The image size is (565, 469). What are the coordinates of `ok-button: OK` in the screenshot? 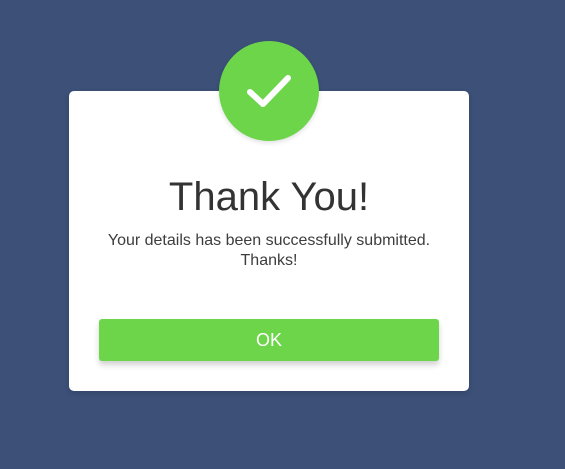 It's located at (269, 340).